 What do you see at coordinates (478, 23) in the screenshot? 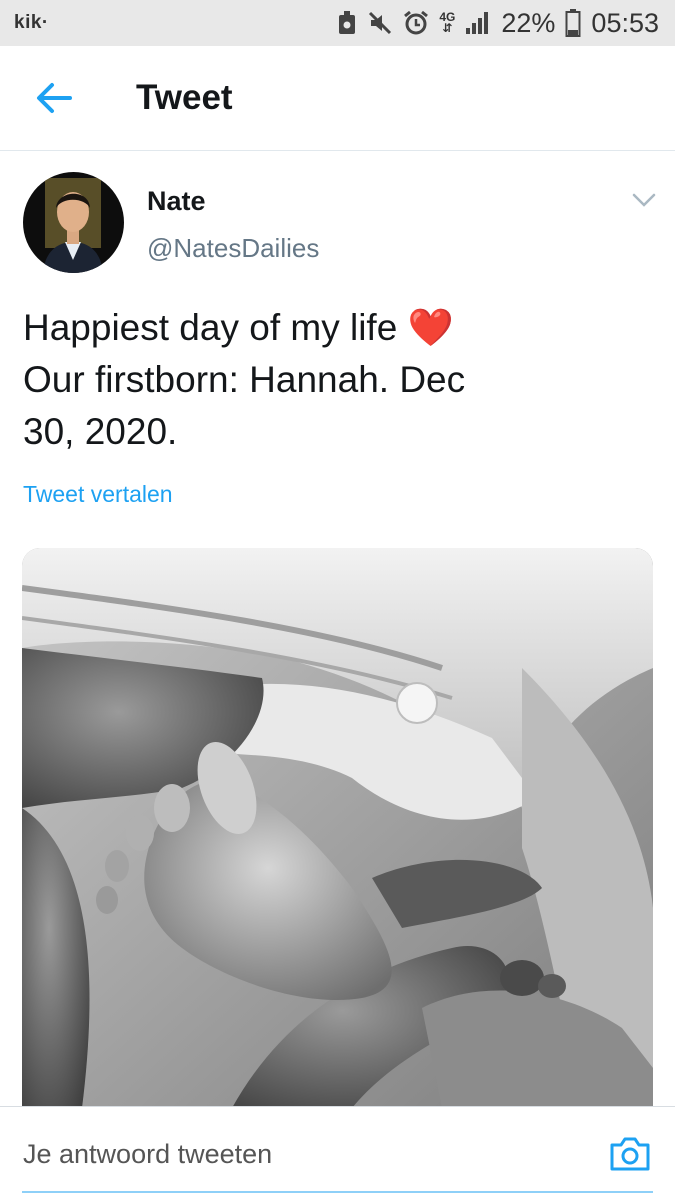
I see `signal-icon` at bounding box center [478, 23].